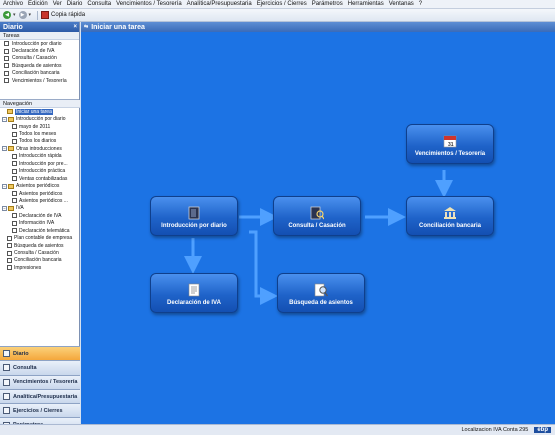  What do you see at coordinates (33, 51) in the screenshot?
I see `task-label: Declaración de IVA` at bounding box center [33, 51].